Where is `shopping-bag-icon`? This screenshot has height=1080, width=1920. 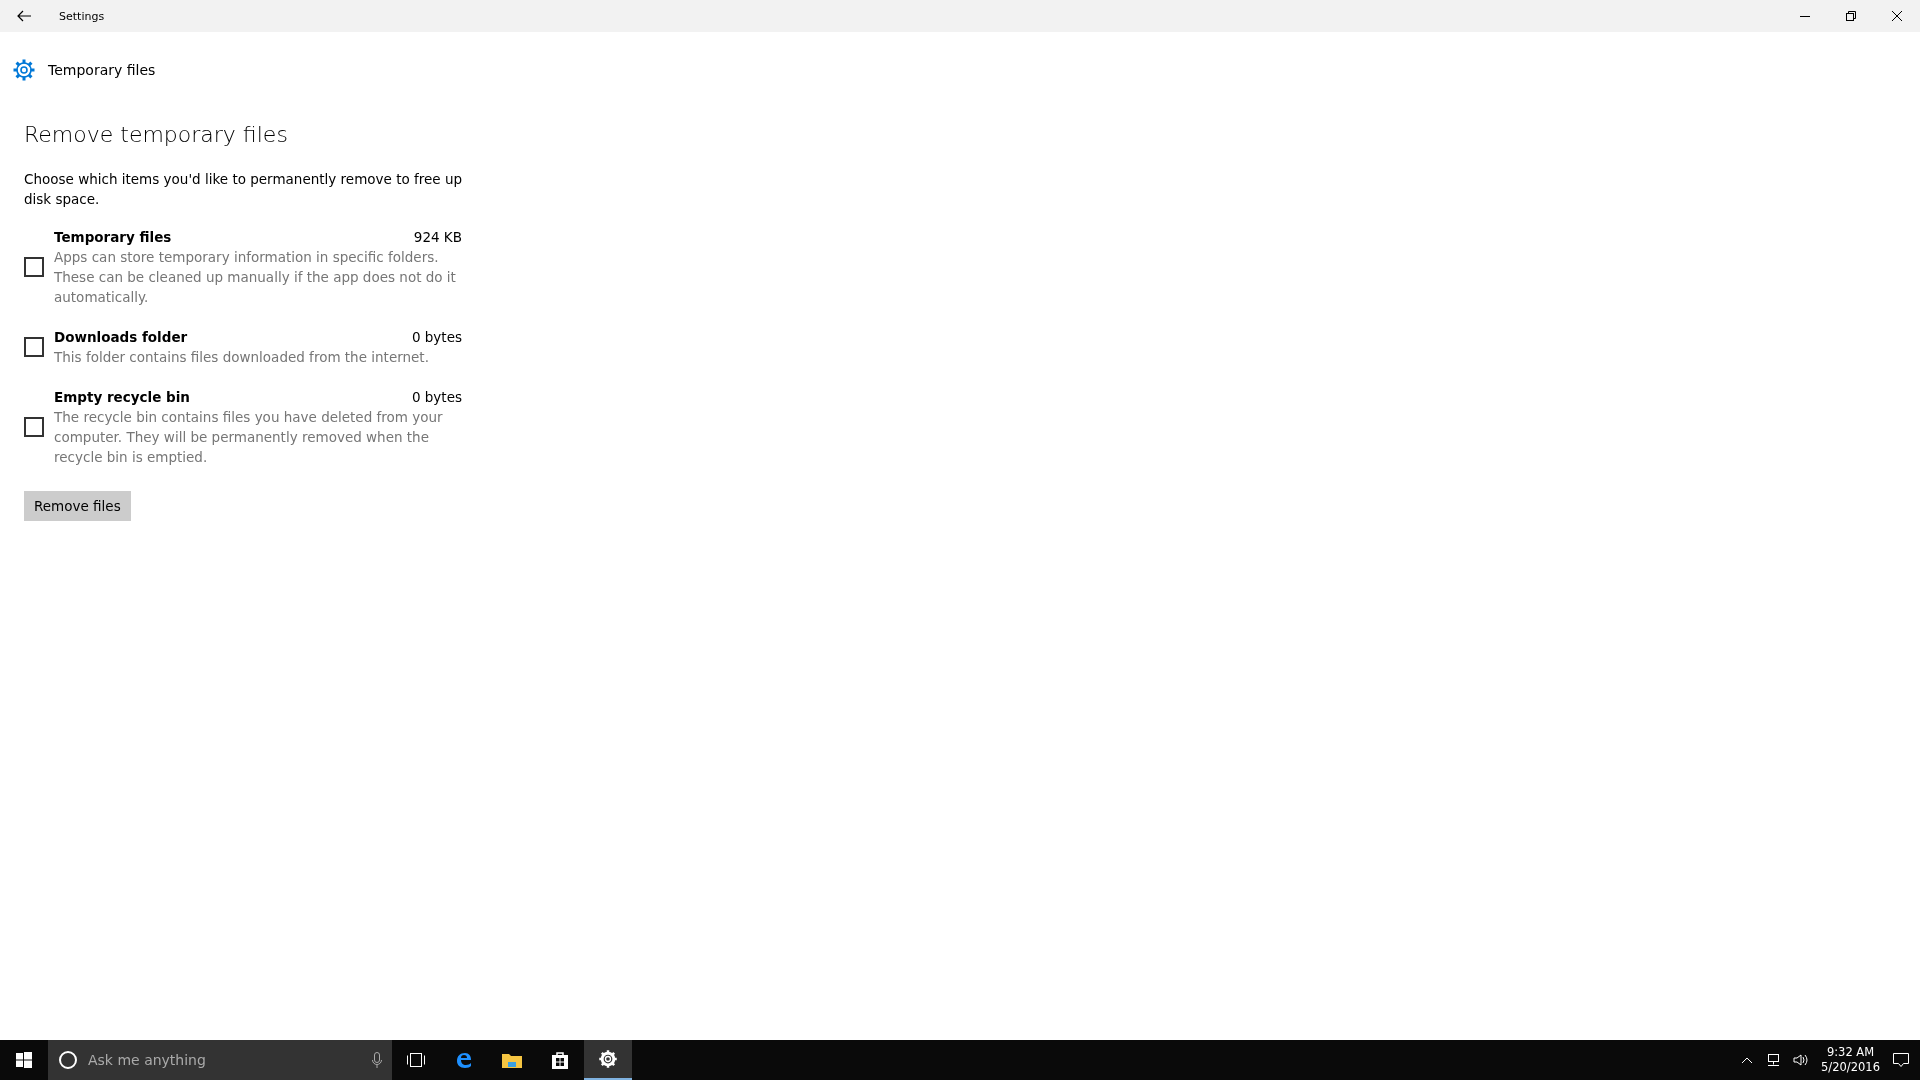
shopping-bag-icon is located at coordinates (560, 1060).